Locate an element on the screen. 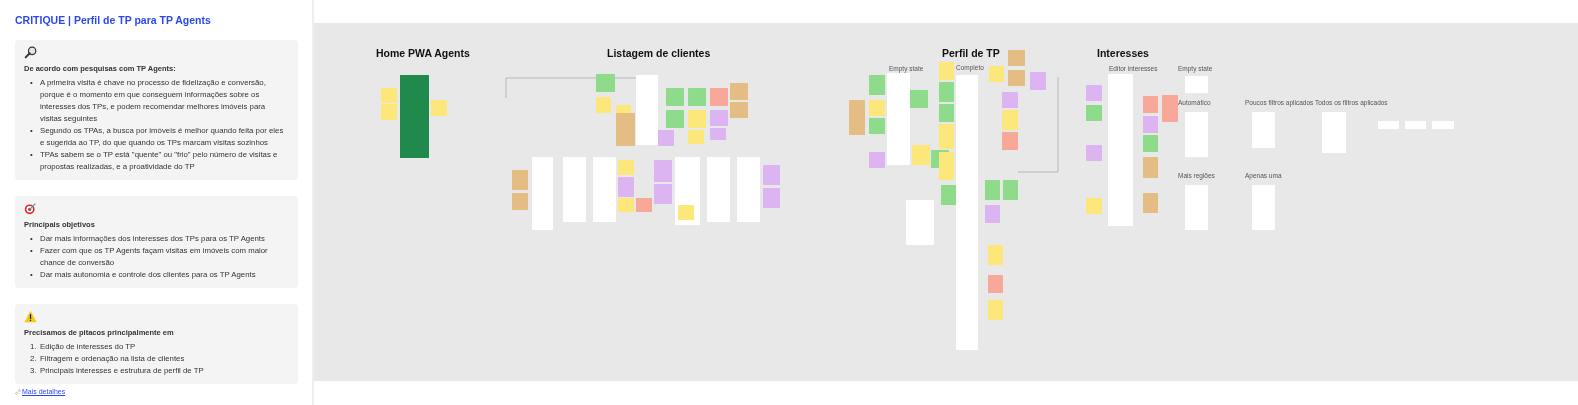  section-heading: Perfil de TP is located at coordinates (971, 53).